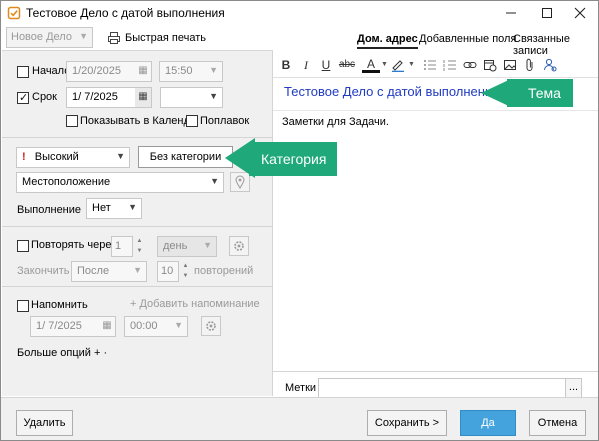 This screenshot has height=441, width=599. Describe the element at coordinates (192, 121) in the screenshot. I see `float-checkbox` at that location.